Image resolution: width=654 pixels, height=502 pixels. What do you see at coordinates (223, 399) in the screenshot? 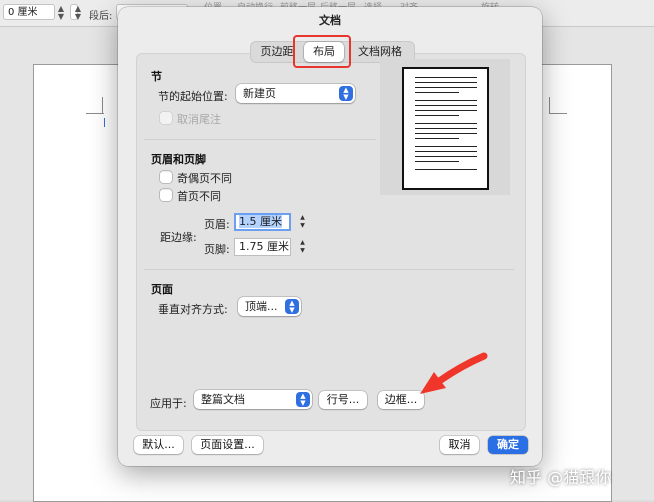
I see `apply-to-value: 整篇文档` at bounding box center [223, 399].